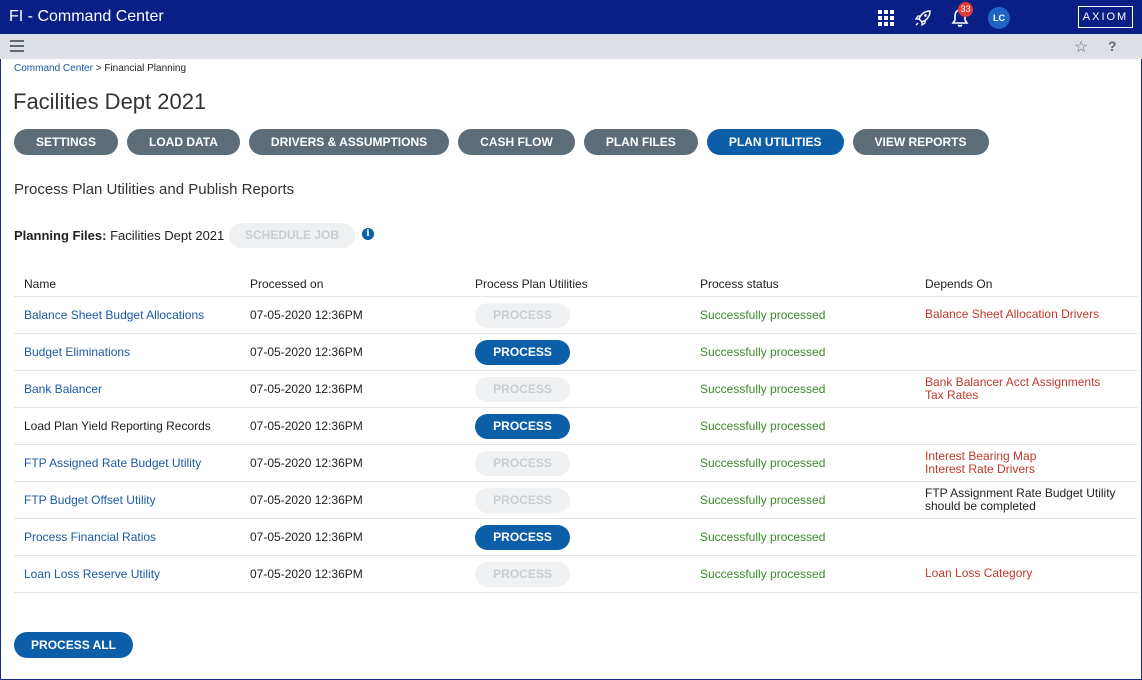 The width and height of the screenshot is (1142, 680). Describe the element at coordinates (571, 46) in the screenshot. I see `sub-toolbar: ☆ ?` at that location.